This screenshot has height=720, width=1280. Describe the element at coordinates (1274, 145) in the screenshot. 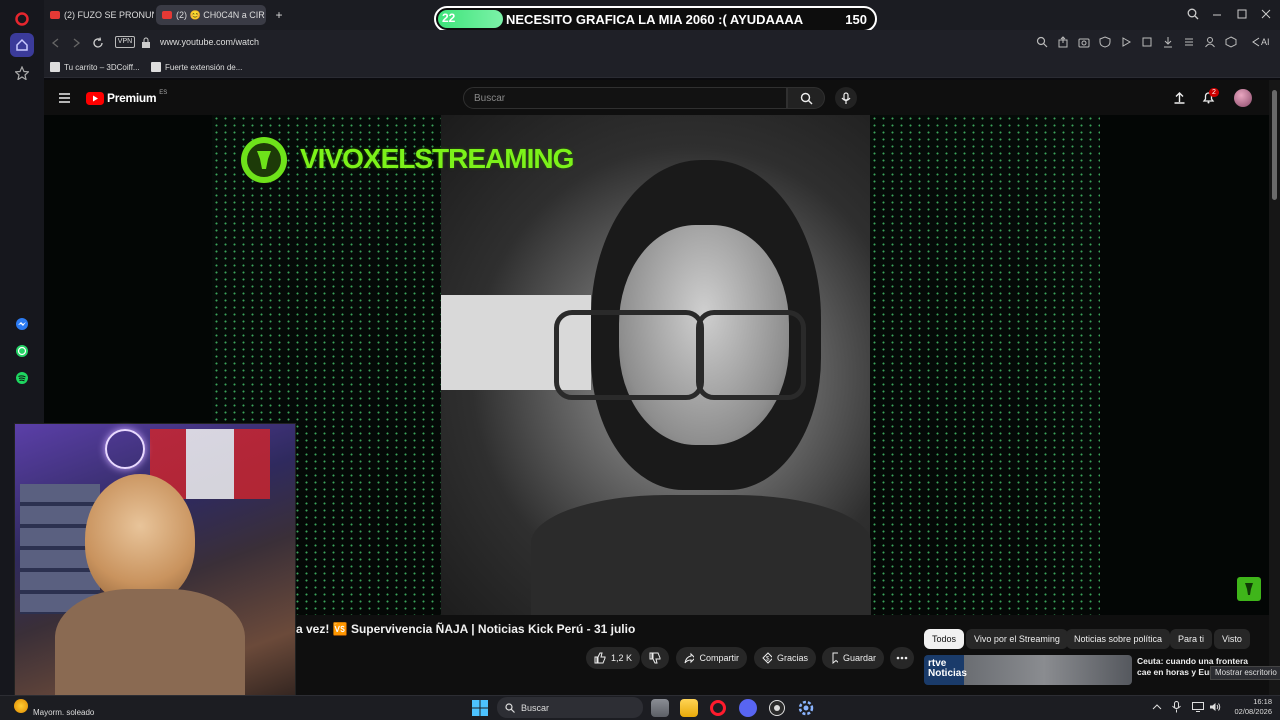

I see `scrollbar-thumb` at that location.